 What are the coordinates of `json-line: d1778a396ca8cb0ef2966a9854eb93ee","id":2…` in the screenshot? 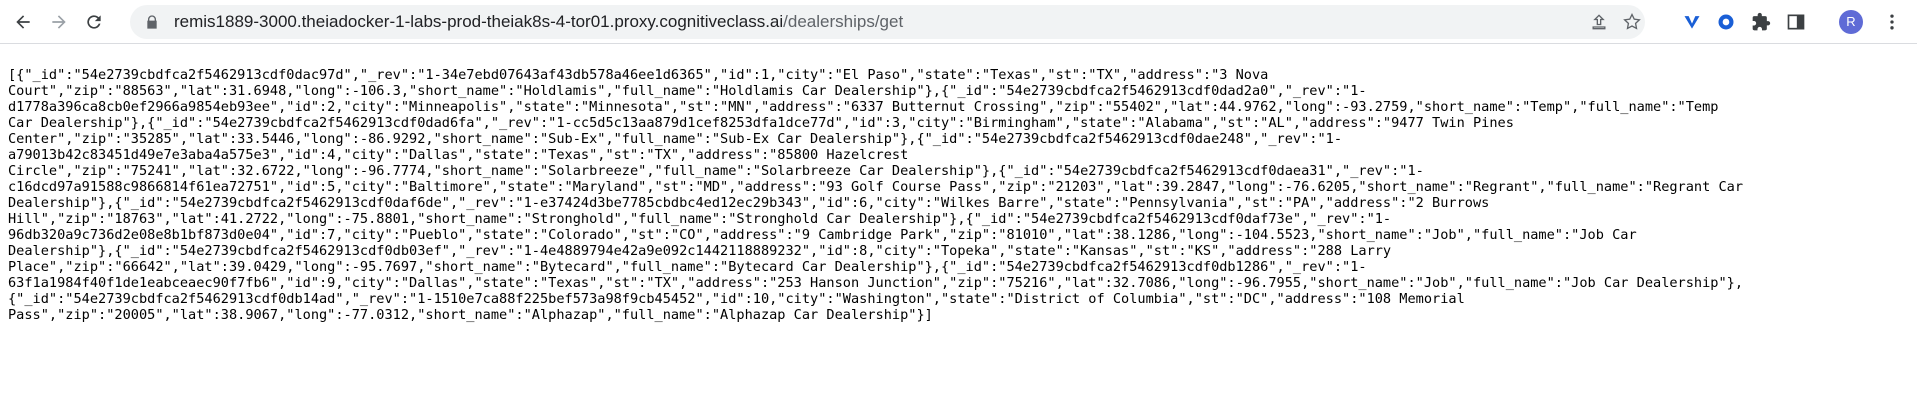 It's located at (863, 107).